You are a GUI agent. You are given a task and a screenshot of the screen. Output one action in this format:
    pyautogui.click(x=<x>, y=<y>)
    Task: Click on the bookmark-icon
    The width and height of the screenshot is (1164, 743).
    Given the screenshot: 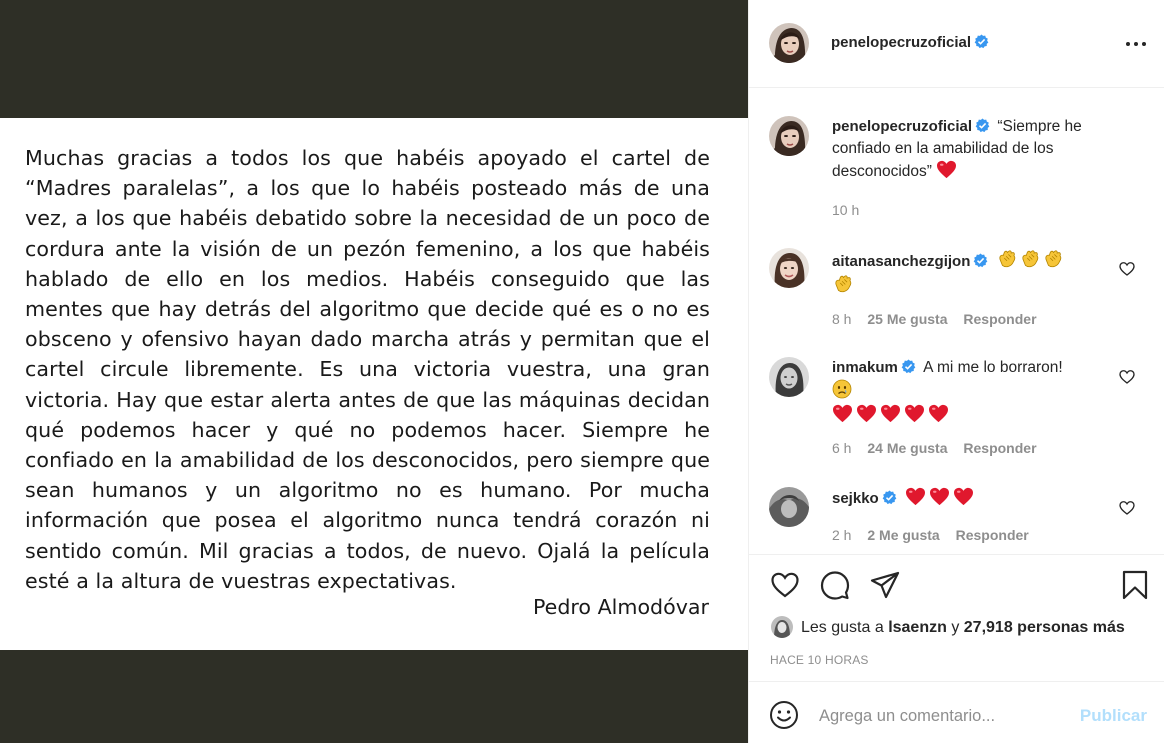 What is the action you would take?
    pyautogui.click(x=1135, y=585)
    